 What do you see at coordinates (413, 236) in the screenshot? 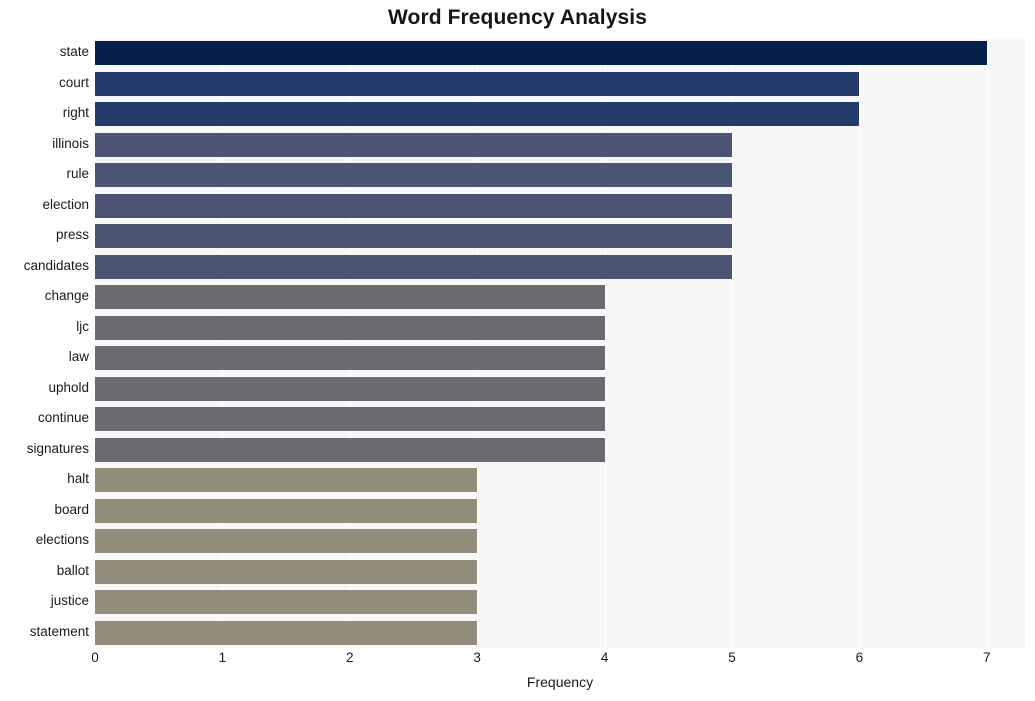
I see `bar-press` at bounding box center [413, 236].